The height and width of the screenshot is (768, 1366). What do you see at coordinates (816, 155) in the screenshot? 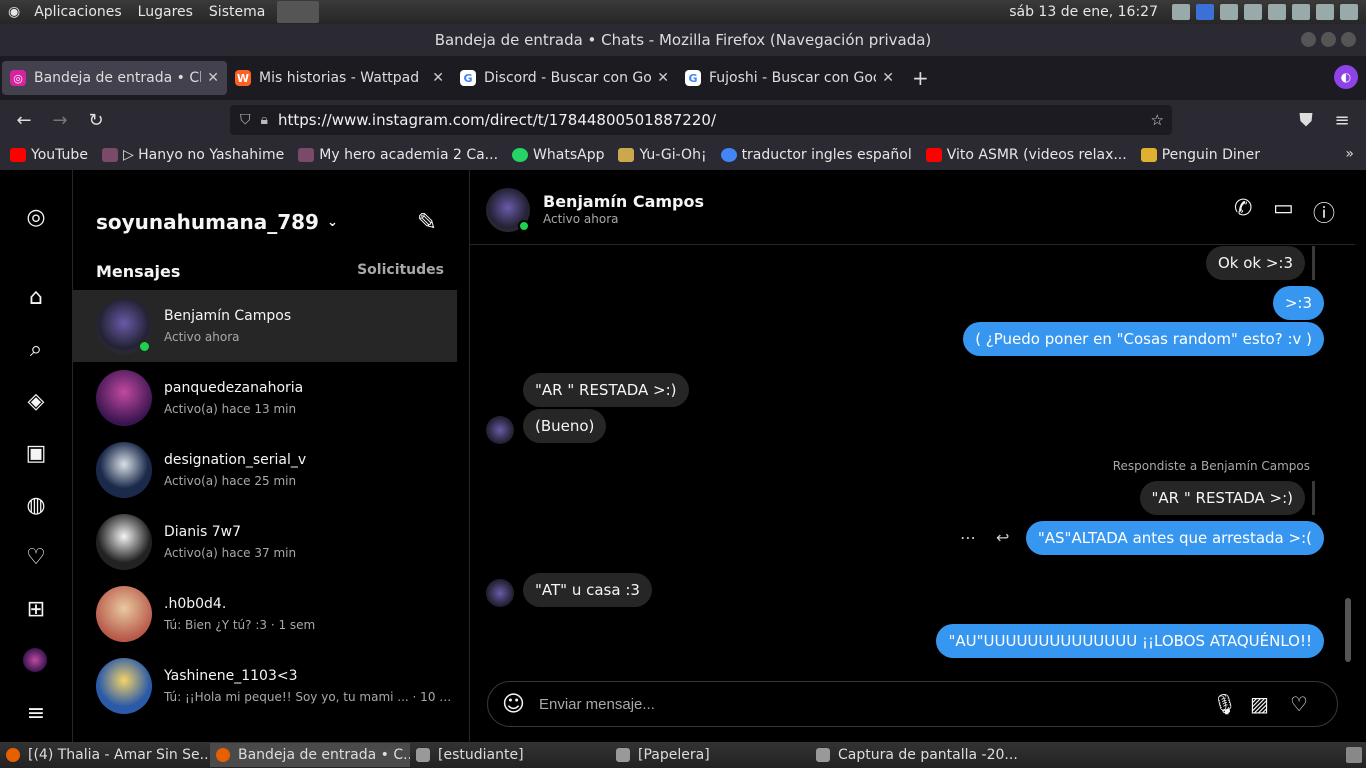
I see `bookmark-translator: traductor ingles español` at bounding box center [816, 155].